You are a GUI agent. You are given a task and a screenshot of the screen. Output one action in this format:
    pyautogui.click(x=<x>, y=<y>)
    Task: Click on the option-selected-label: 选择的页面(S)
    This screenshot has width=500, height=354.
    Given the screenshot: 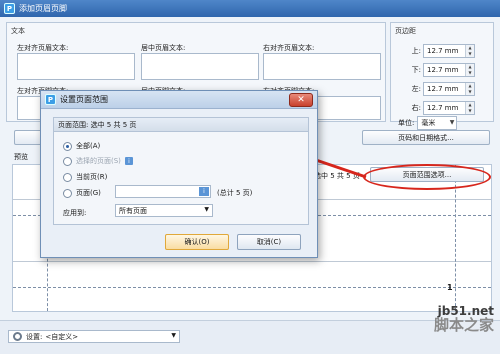 What is the action you would take?
    pyautogui.click(x=98, y=161)
    